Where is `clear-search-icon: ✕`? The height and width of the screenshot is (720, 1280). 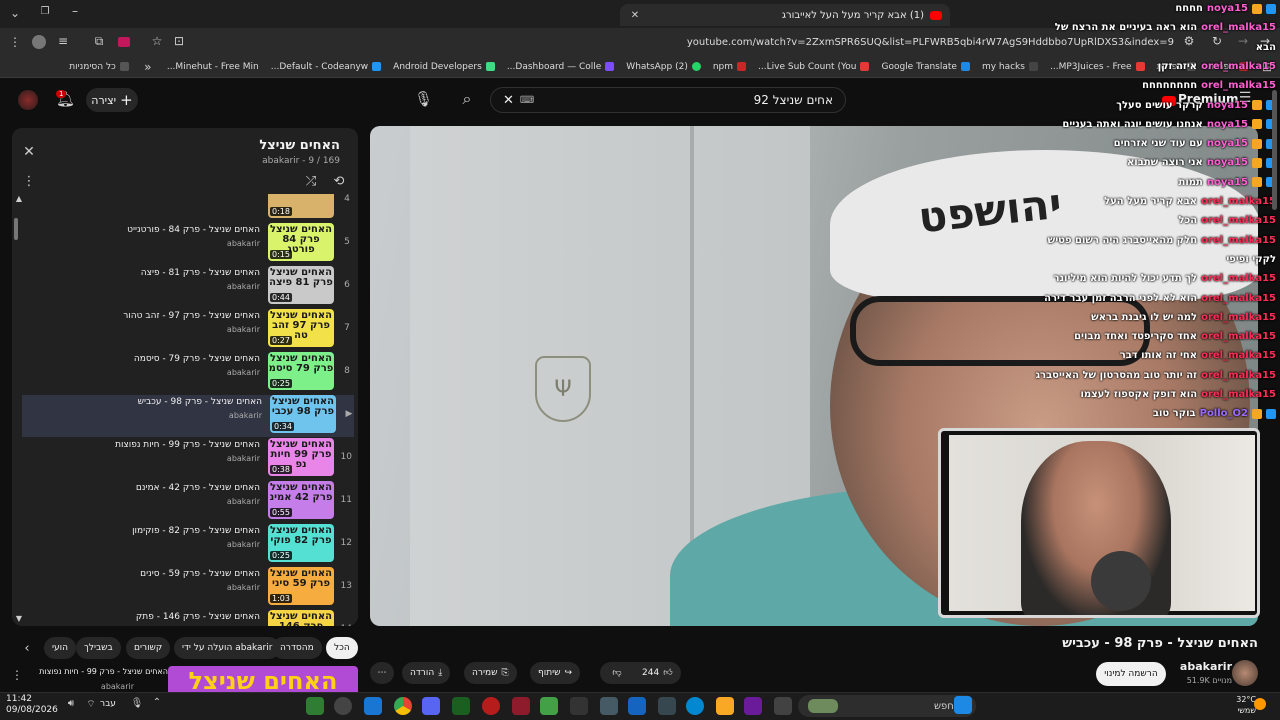
clear-search-icon: ✕ is located at coordinates (508, 100).